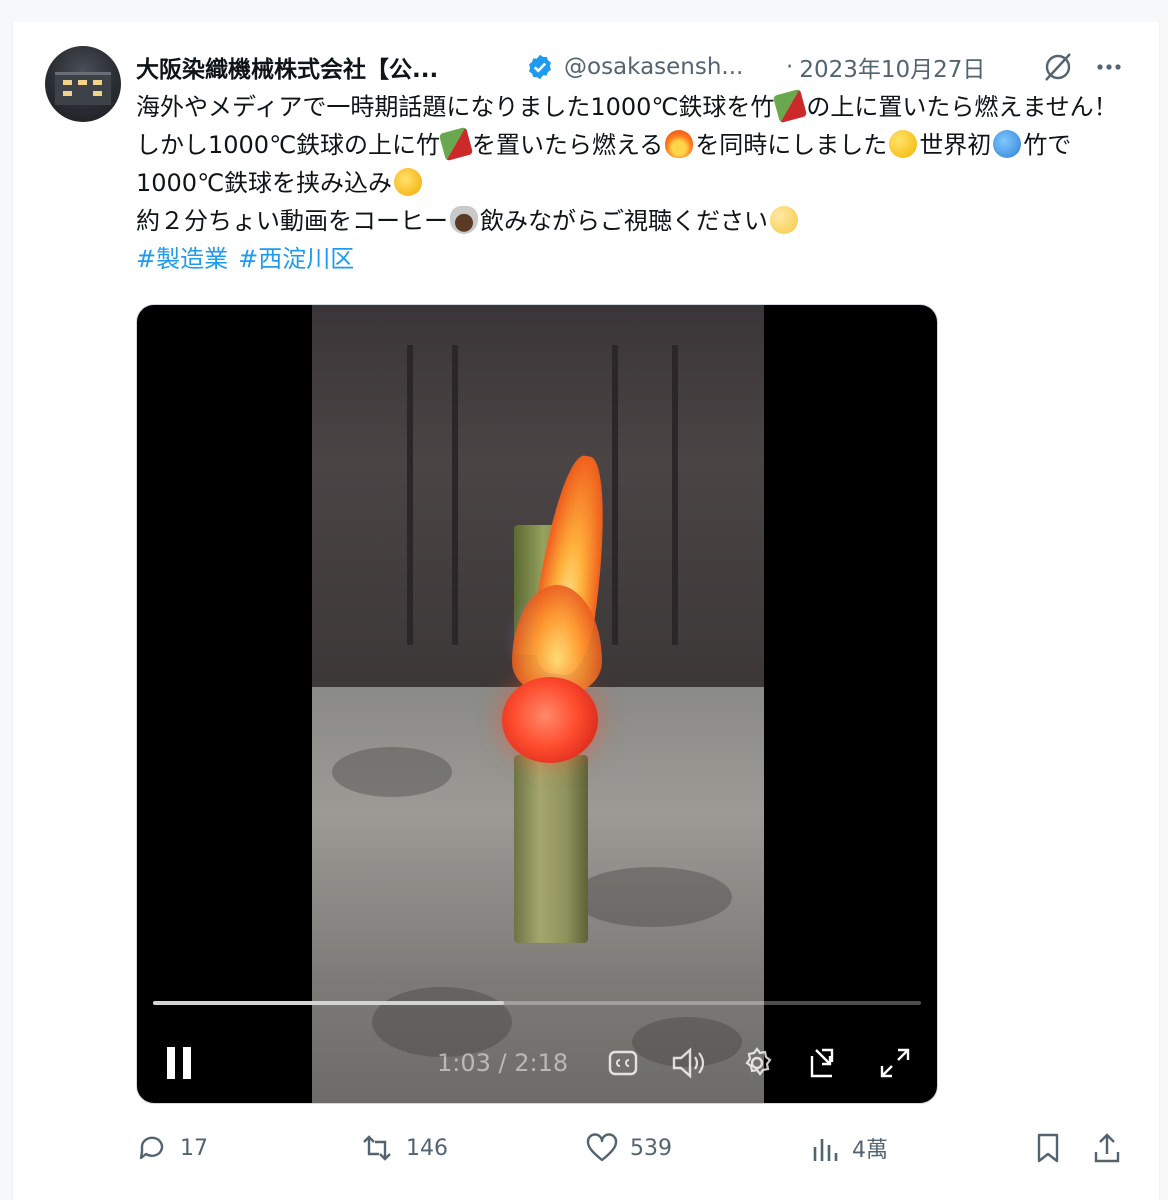 The image size is (1168, 1200). Describe the element at coordinates (550, 720) in the screenshot. I see `glowing-iron-ball` at that location.